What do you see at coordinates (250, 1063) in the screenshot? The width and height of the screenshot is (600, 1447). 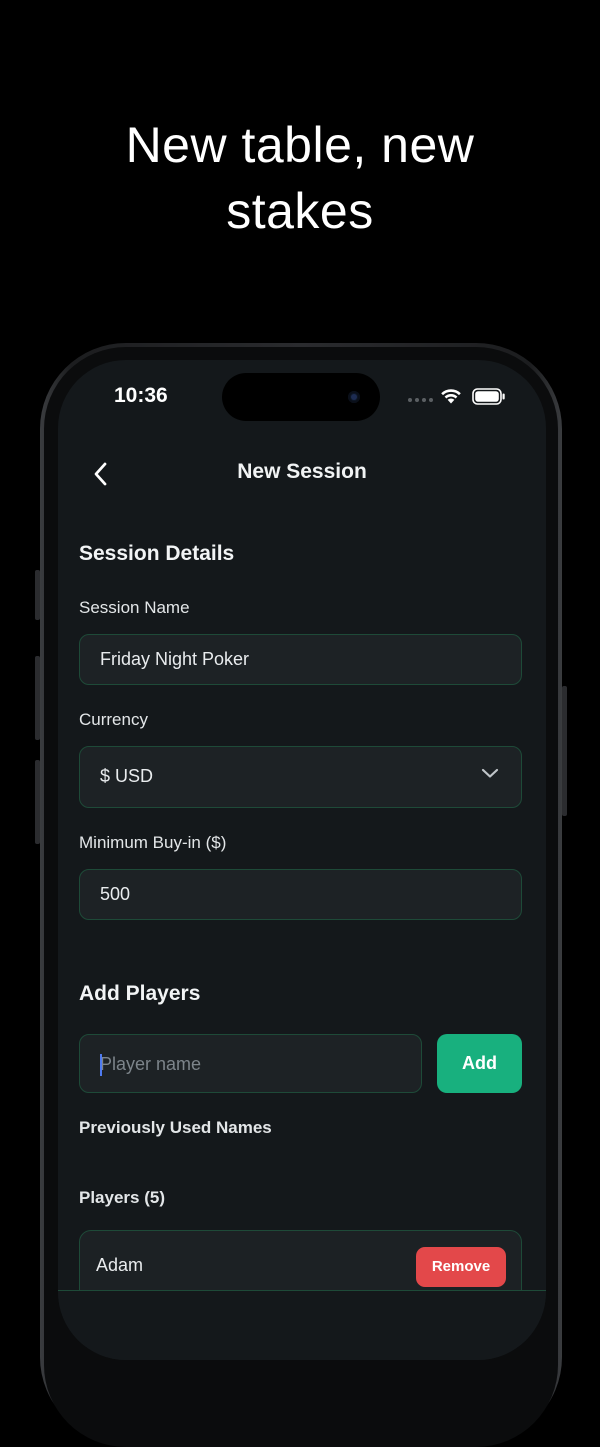 I see `player-name-input: Player name` at bounding box center [250, 1063].